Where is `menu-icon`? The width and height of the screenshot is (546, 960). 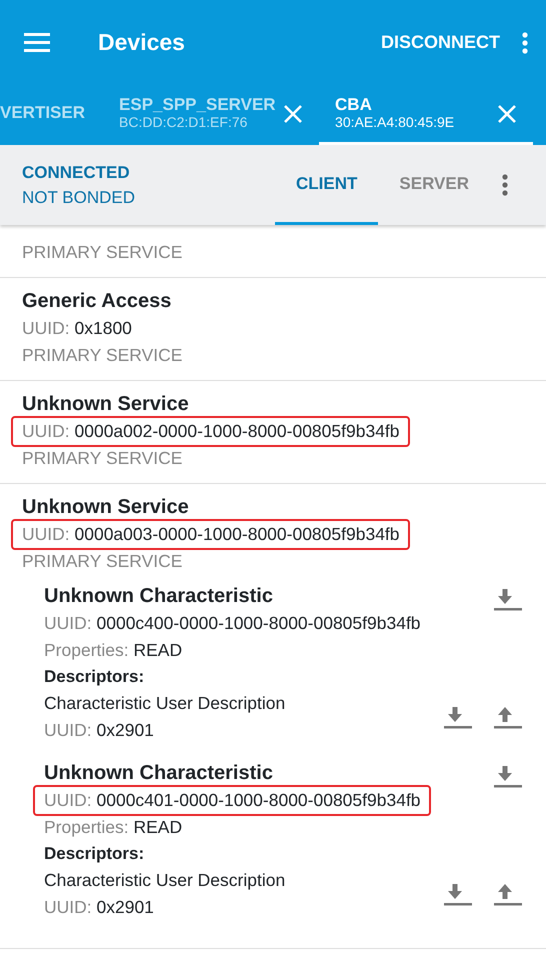 menu-icon is located at coordinates (37, 42).